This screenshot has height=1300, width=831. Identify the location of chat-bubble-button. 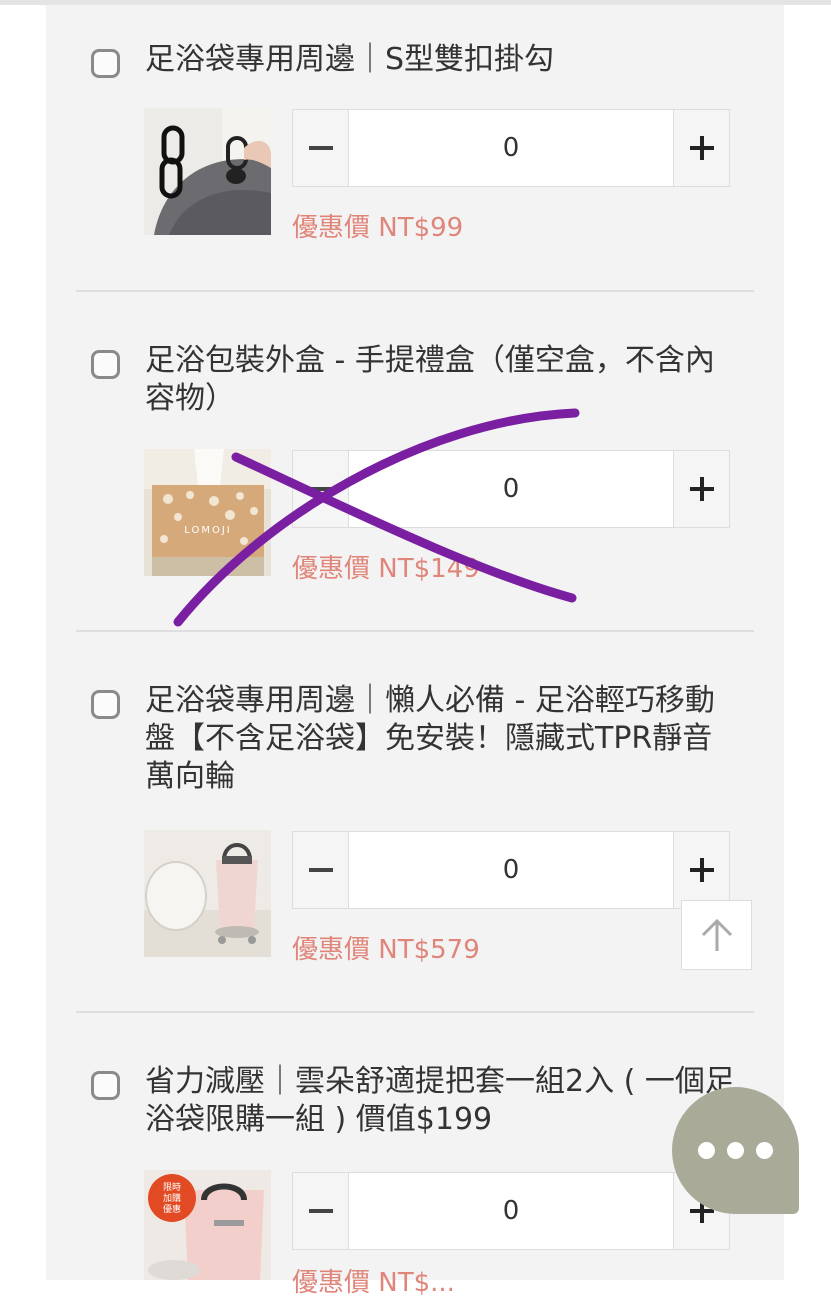
(735, 1150).